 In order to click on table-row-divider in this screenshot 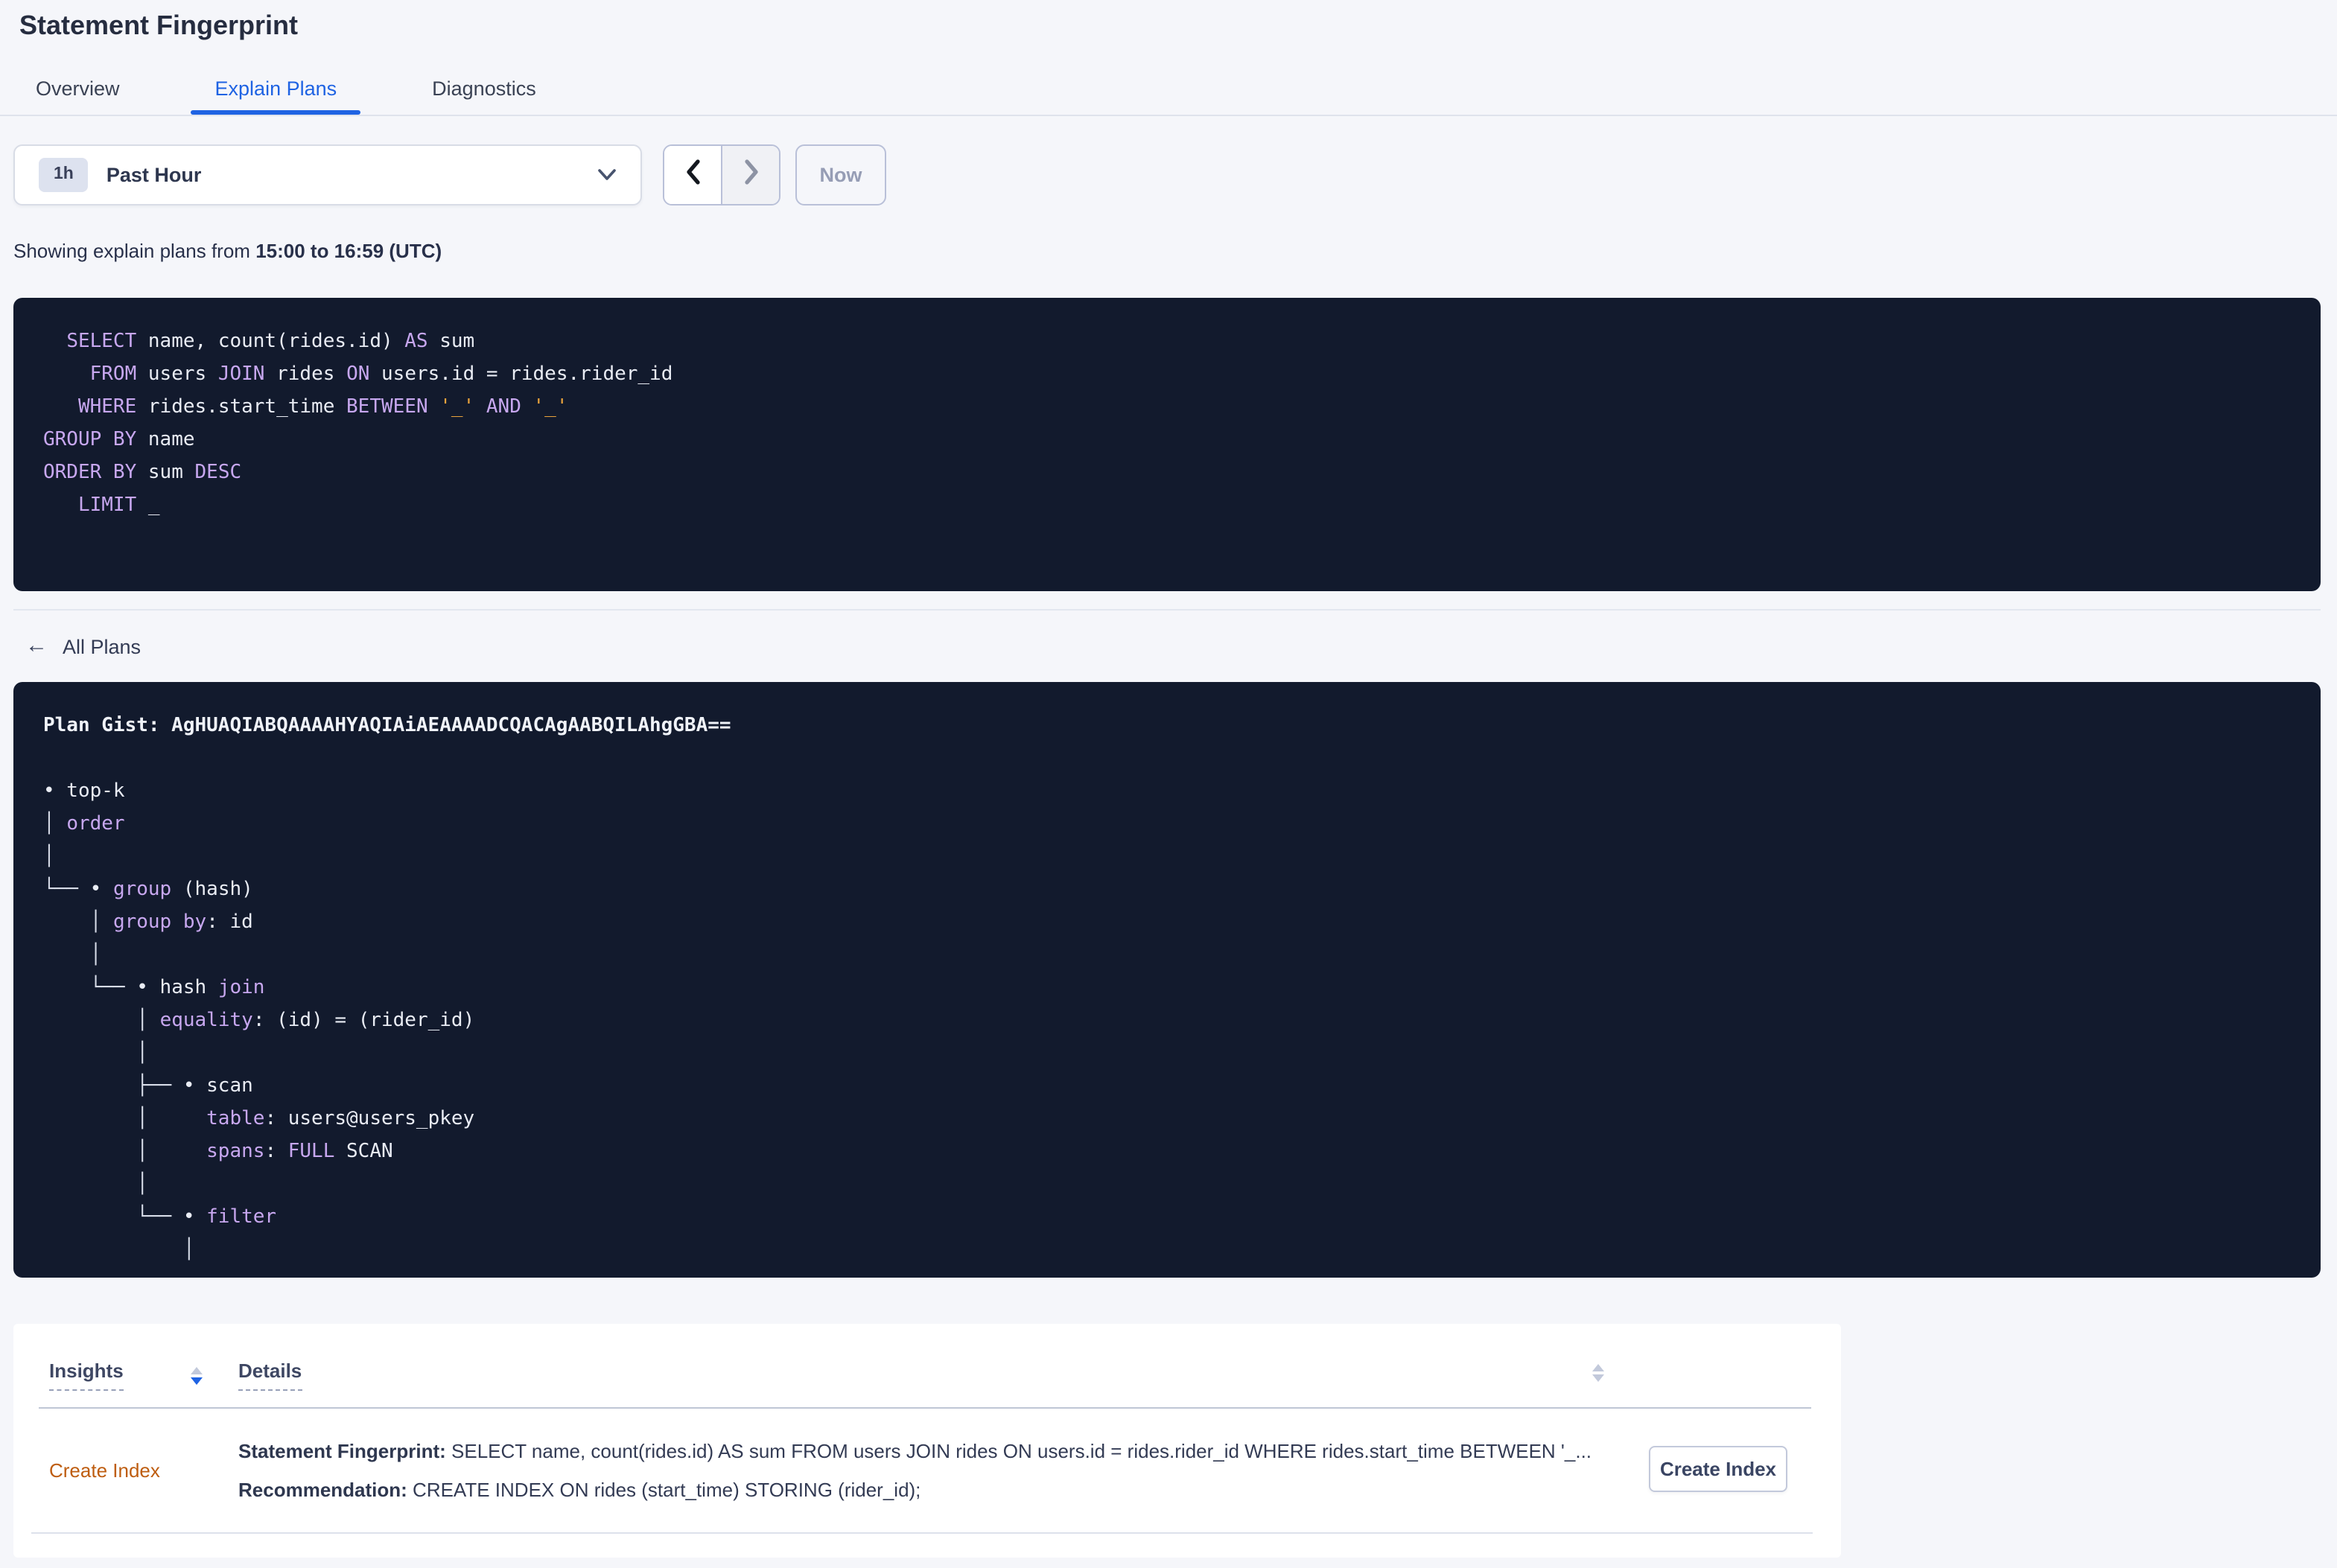, I will do `click(922, 1533)`.